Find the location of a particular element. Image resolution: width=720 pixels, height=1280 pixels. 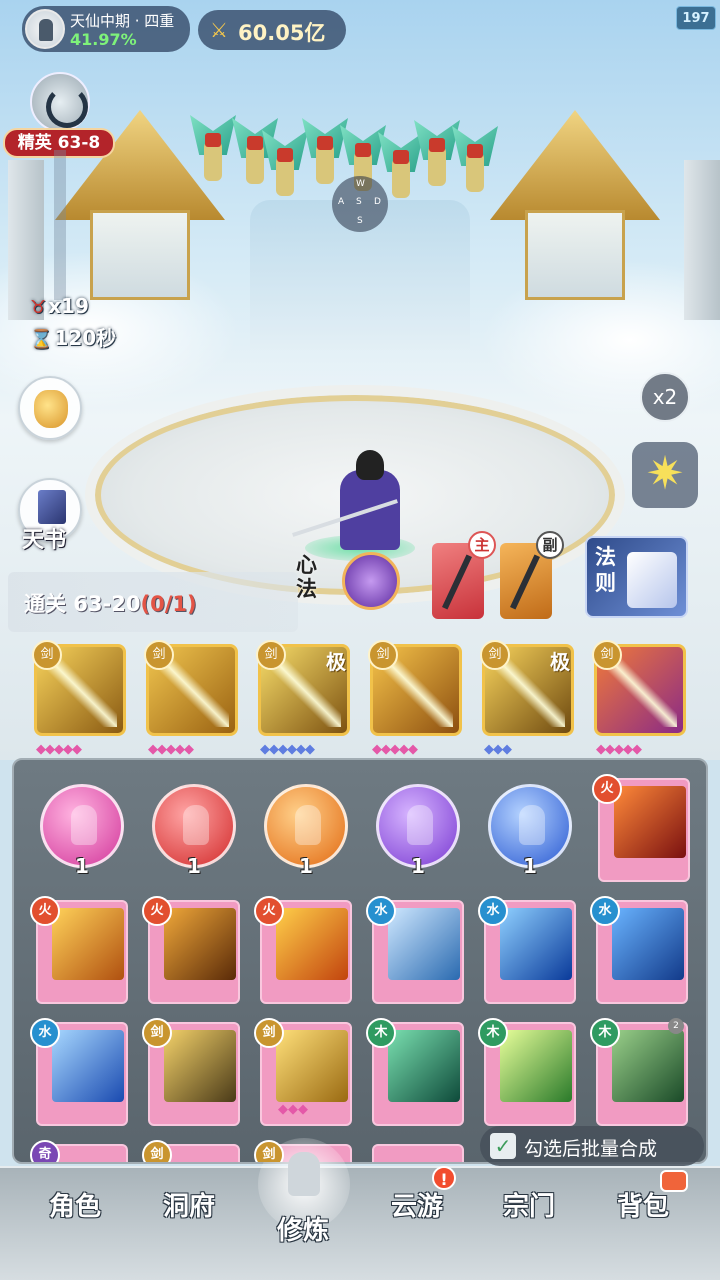

nav-travel: 云游 is located at coordinates (417, 1204).